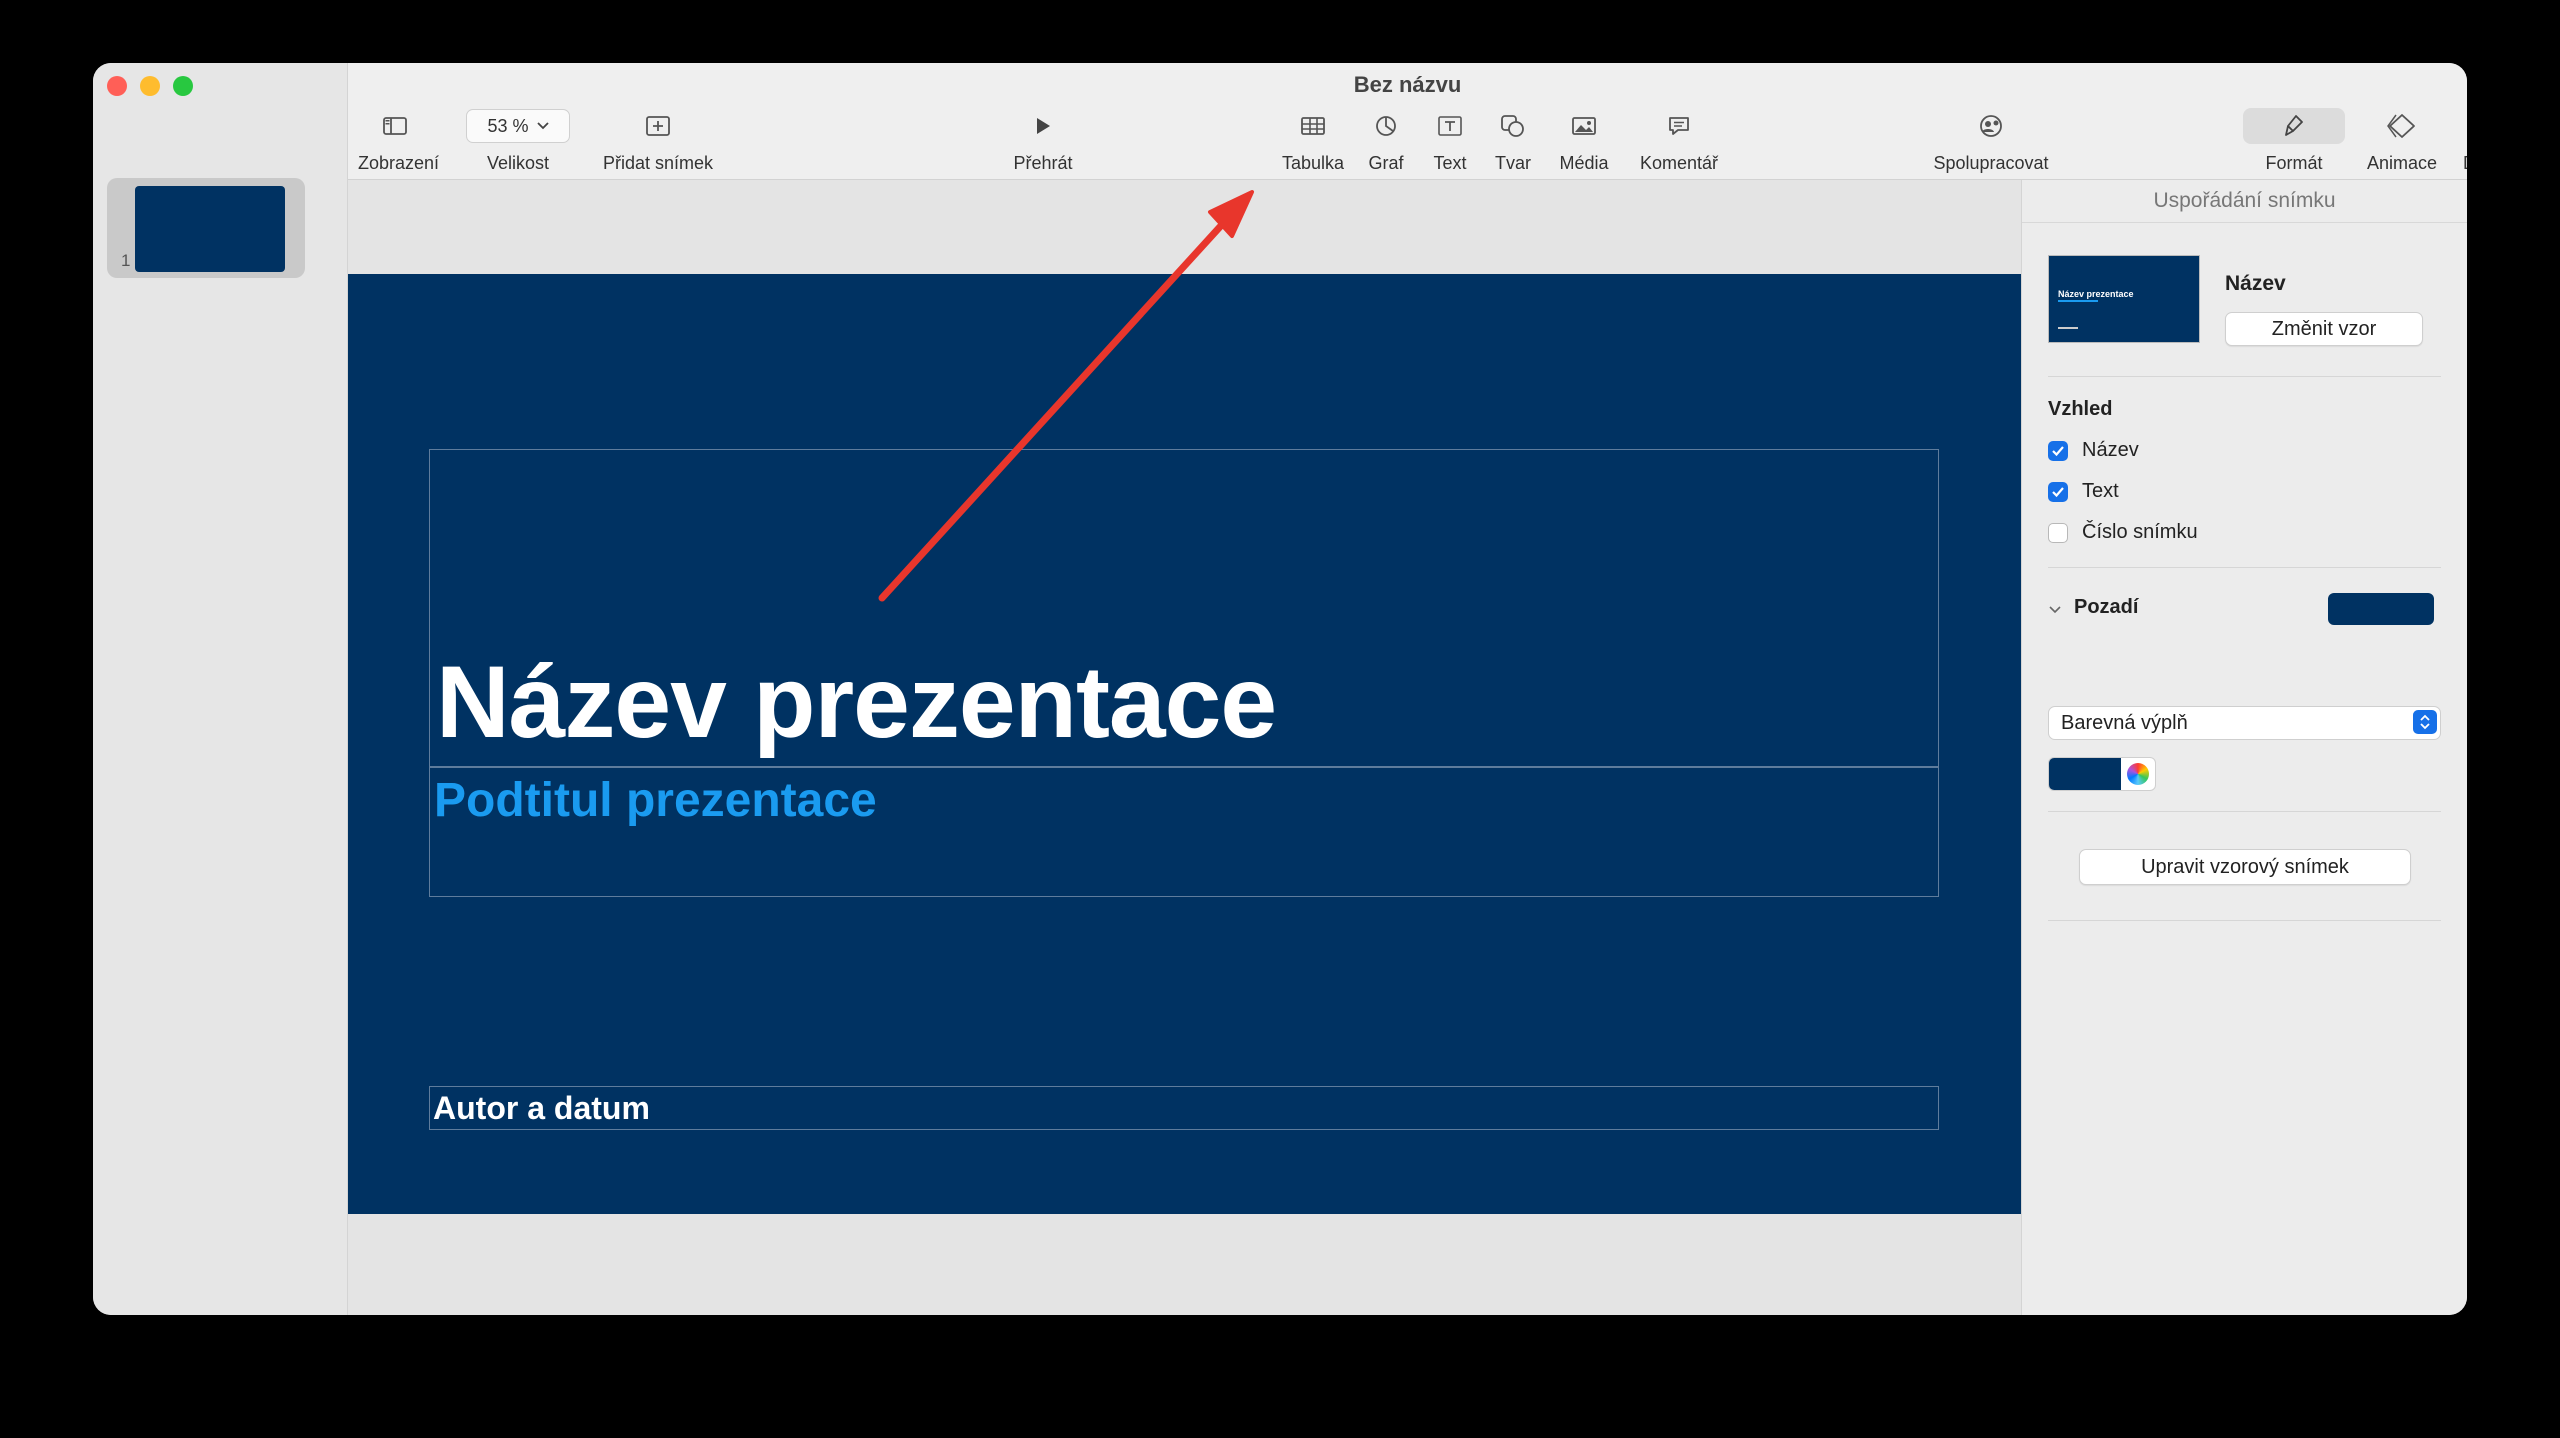  I want to click on checkbox-slide-number: Číslo snímku, so click(2123, 532).